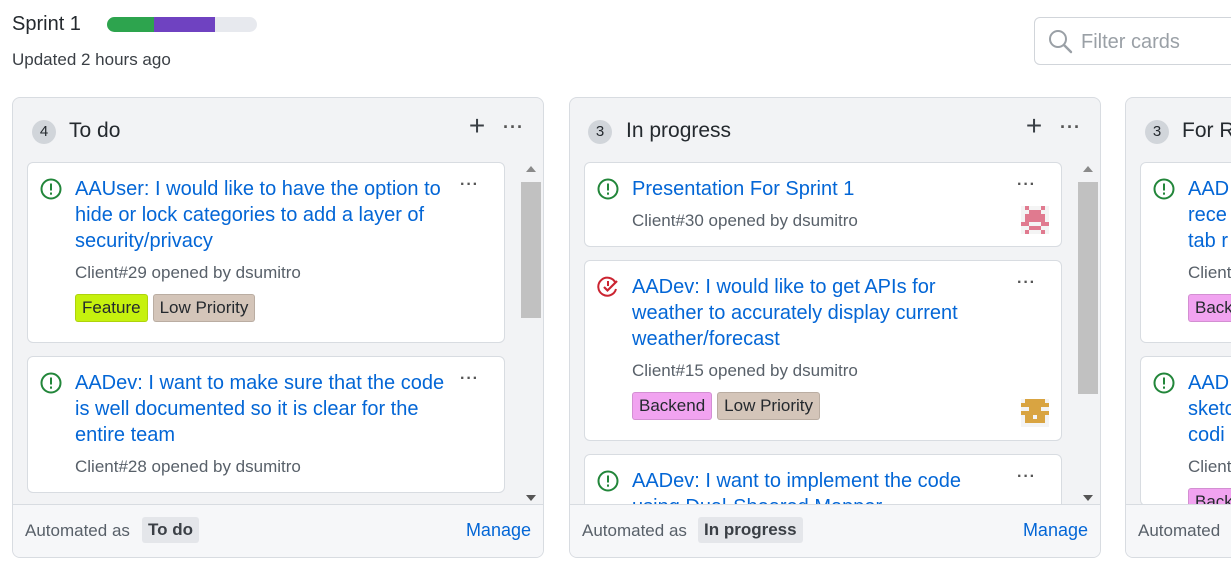 The height and width of the screenshot is (579, 1231). Describe the element at coordinates (46, 24) in the screenshot. I see `project-title: Sprint 1` at that location.